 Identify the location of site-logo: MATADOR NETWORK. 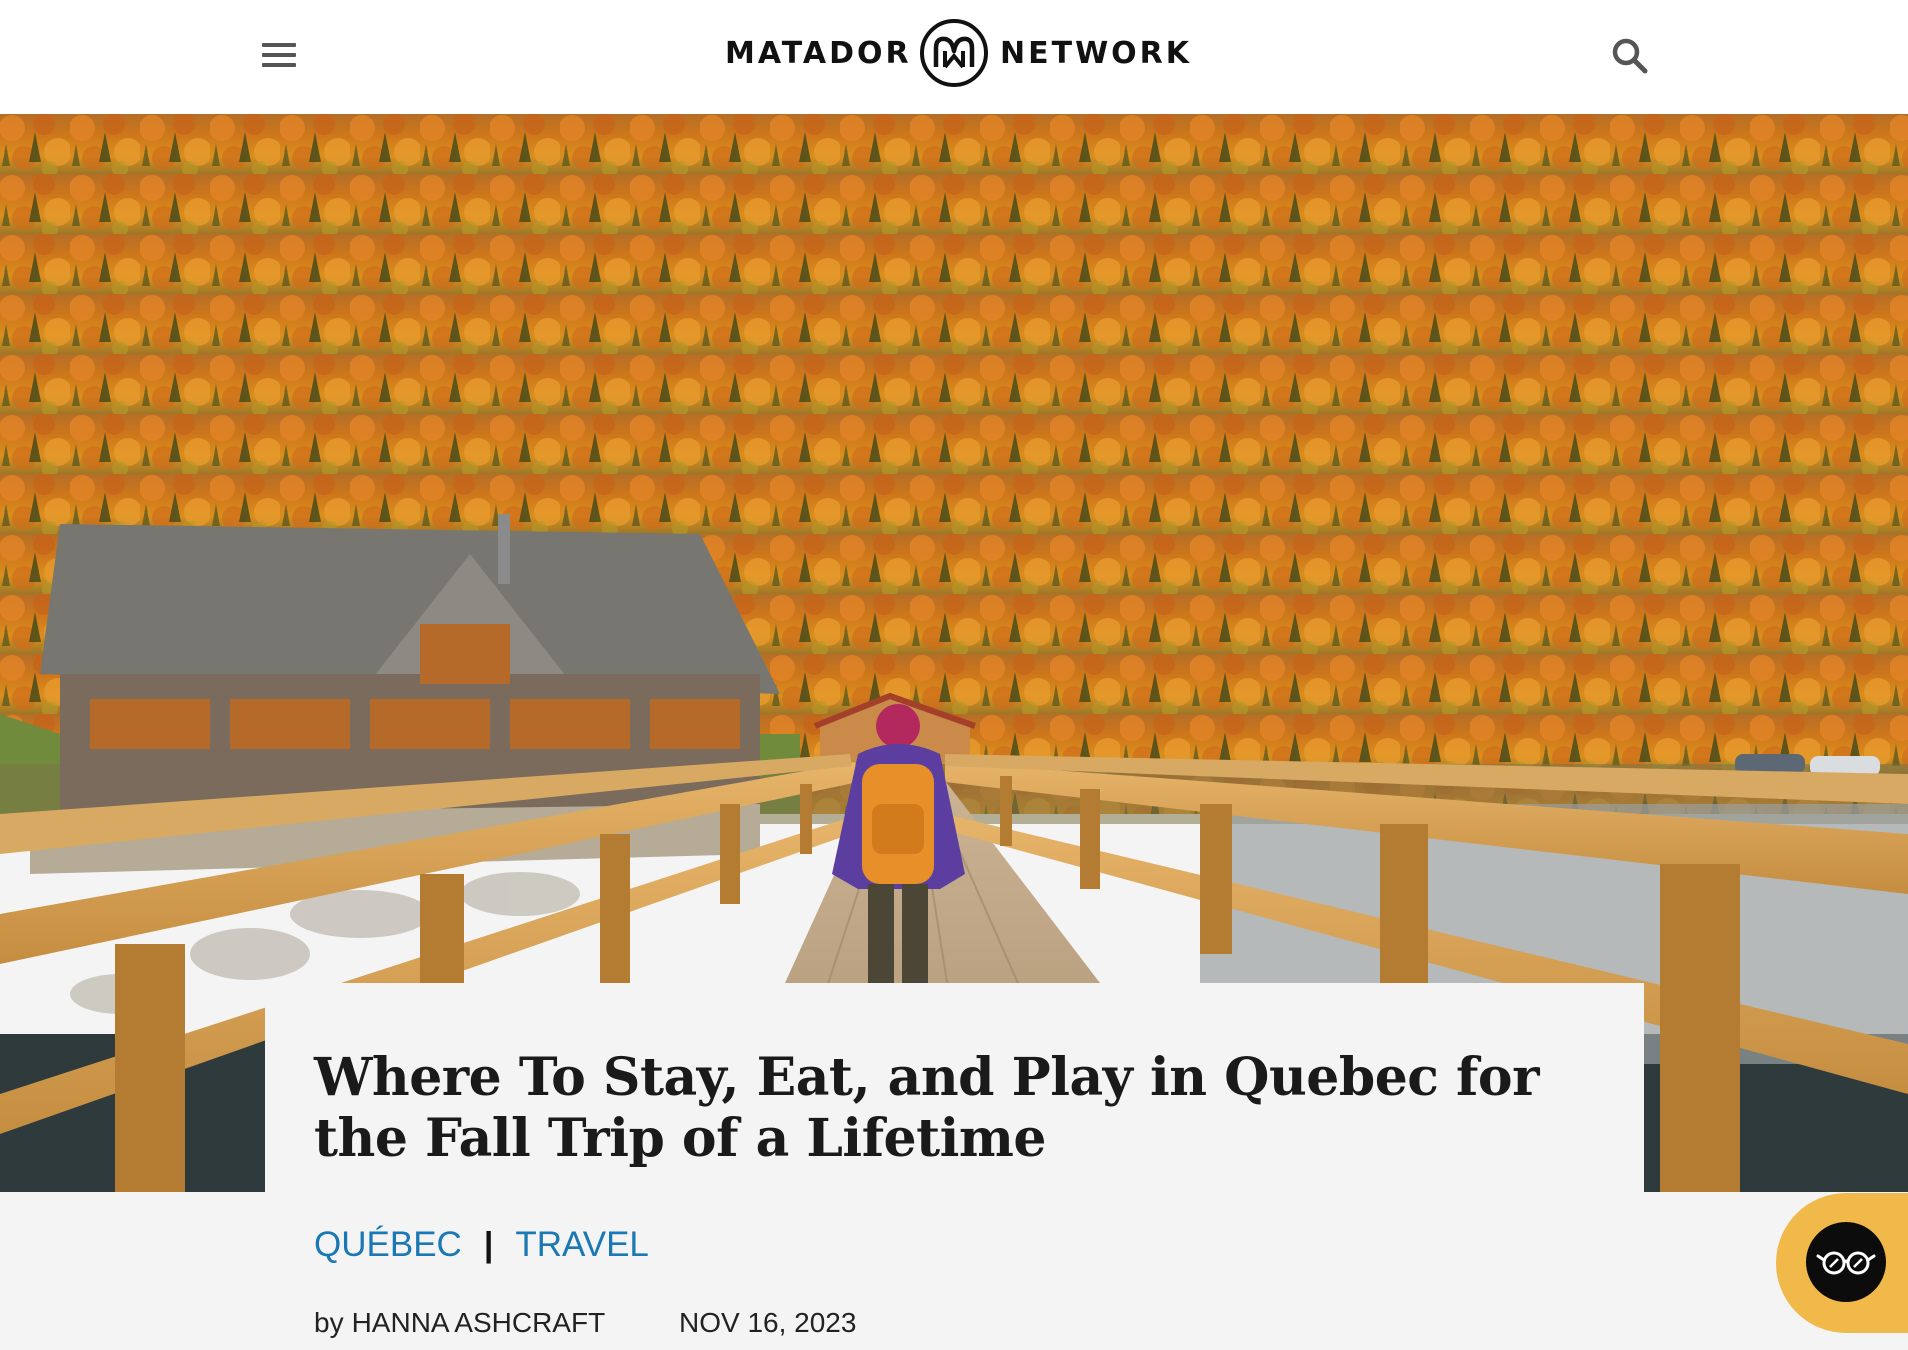
(955, 55).